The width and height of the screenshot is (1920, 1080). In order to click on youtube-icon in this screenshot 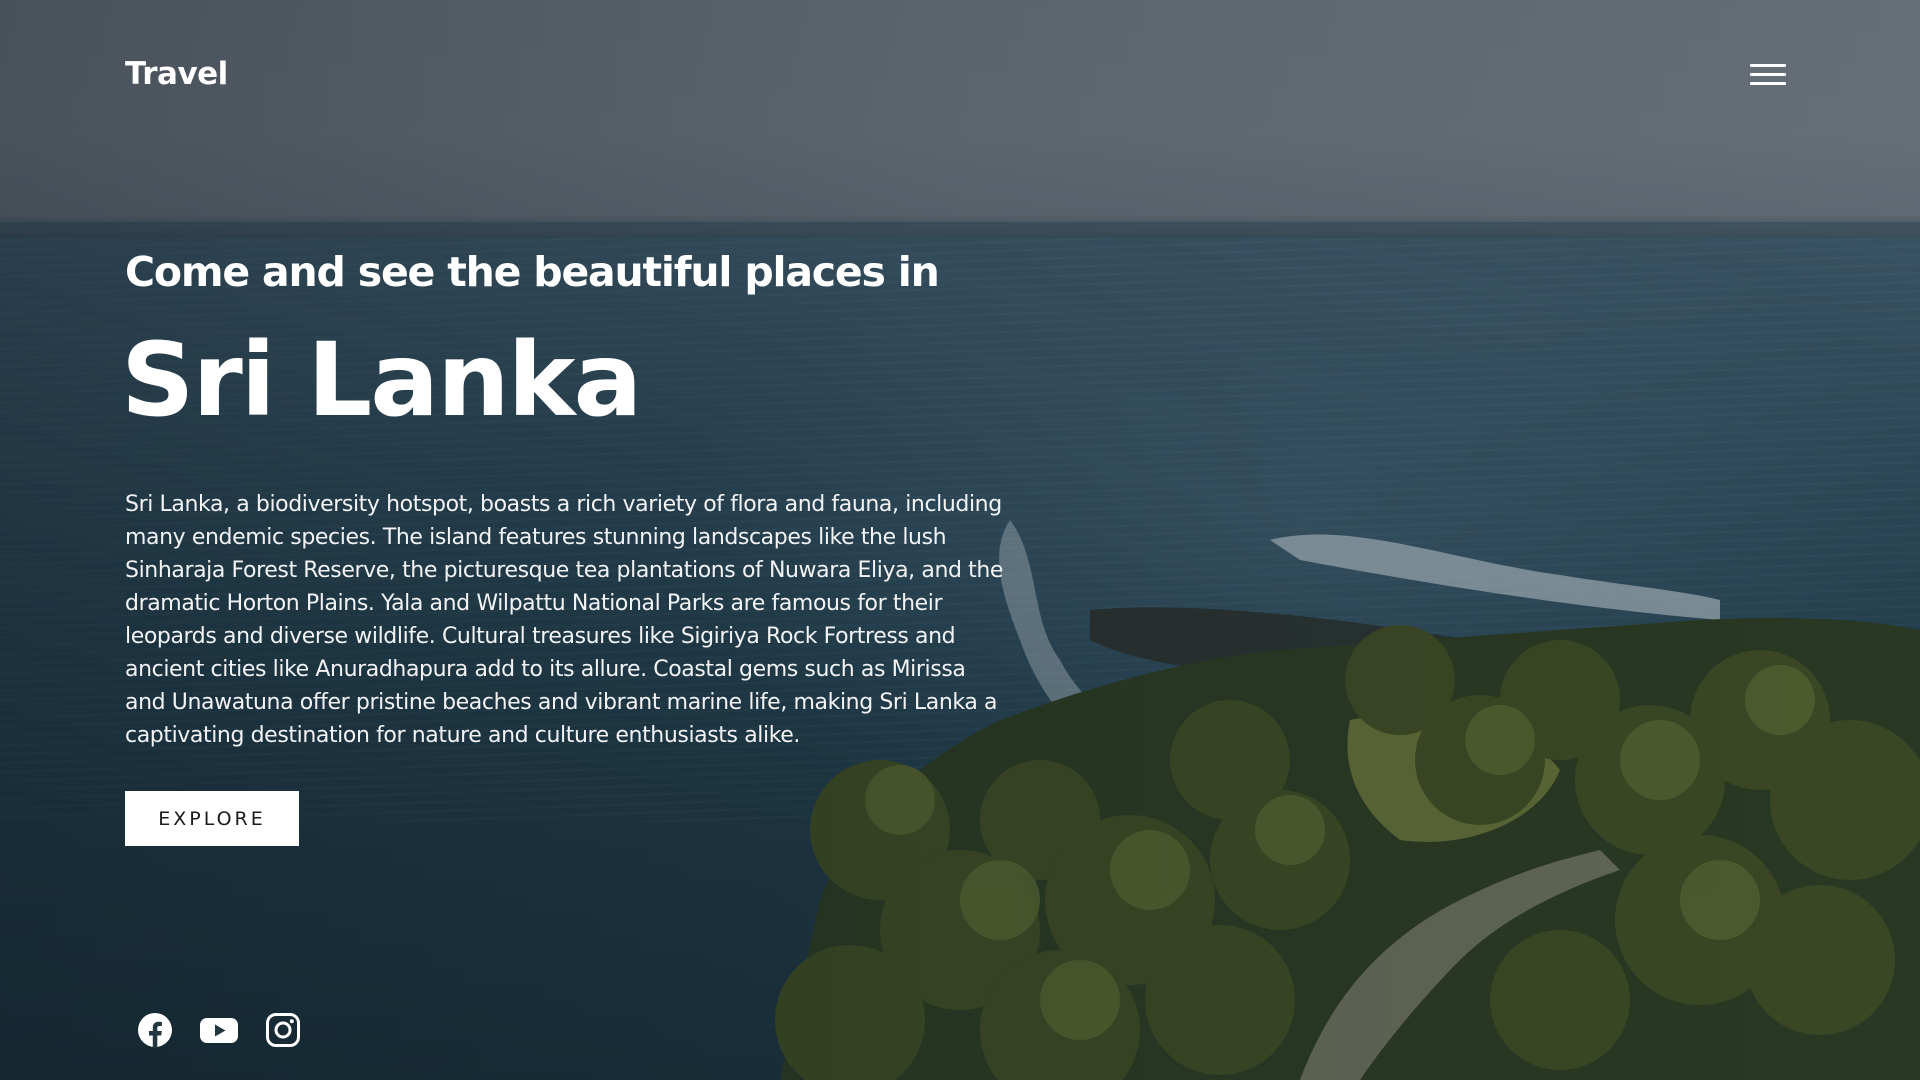, I will do `click(219, 1030)`.